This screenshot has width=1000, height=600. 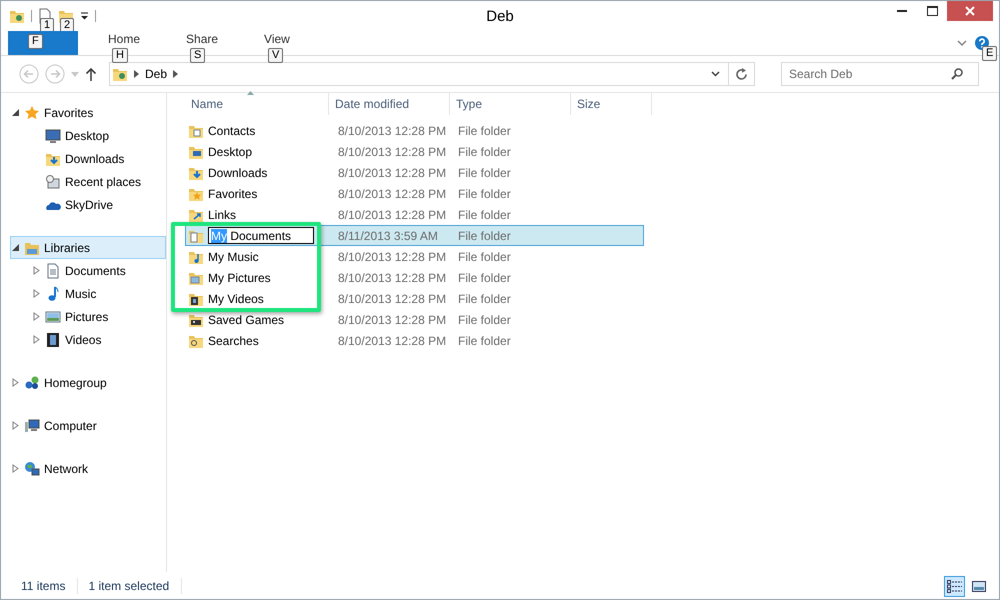 I want to click on file-row: Links 8/10/2013 12:28 PM File folder, so click(x=414, y=214).